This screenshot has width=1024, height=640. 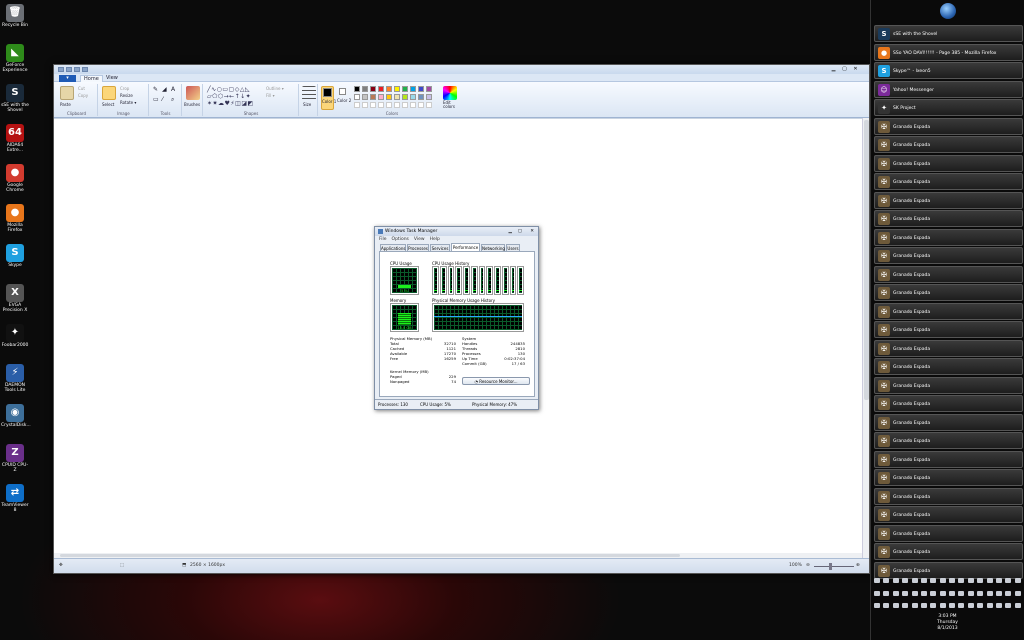 I want to click on file-tab: ▾, so click(x=67, y=78).